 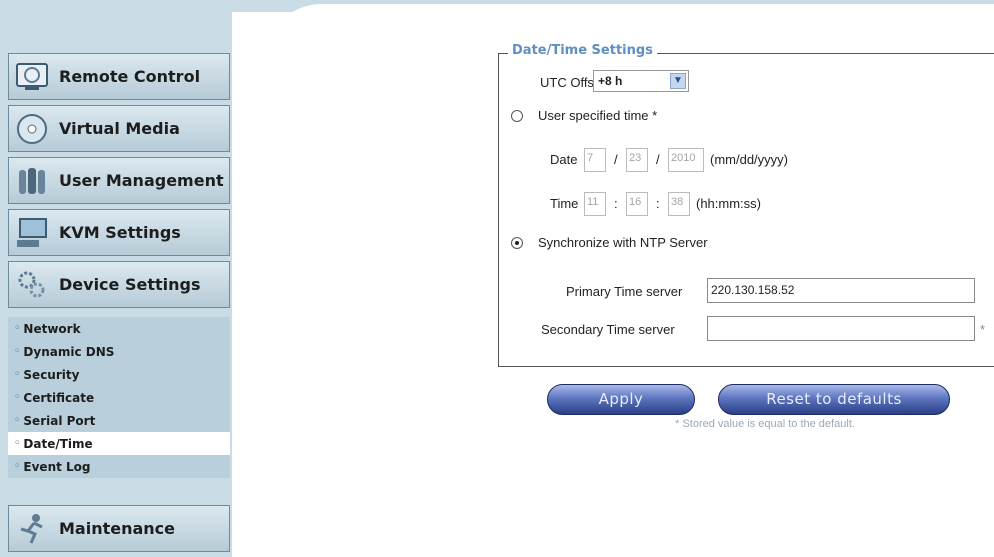 What do you see at coordinates (119, 466) in the screenshot?
I see `submenu-event-log: ◦ Event Log` at bounding box center [119, 466].